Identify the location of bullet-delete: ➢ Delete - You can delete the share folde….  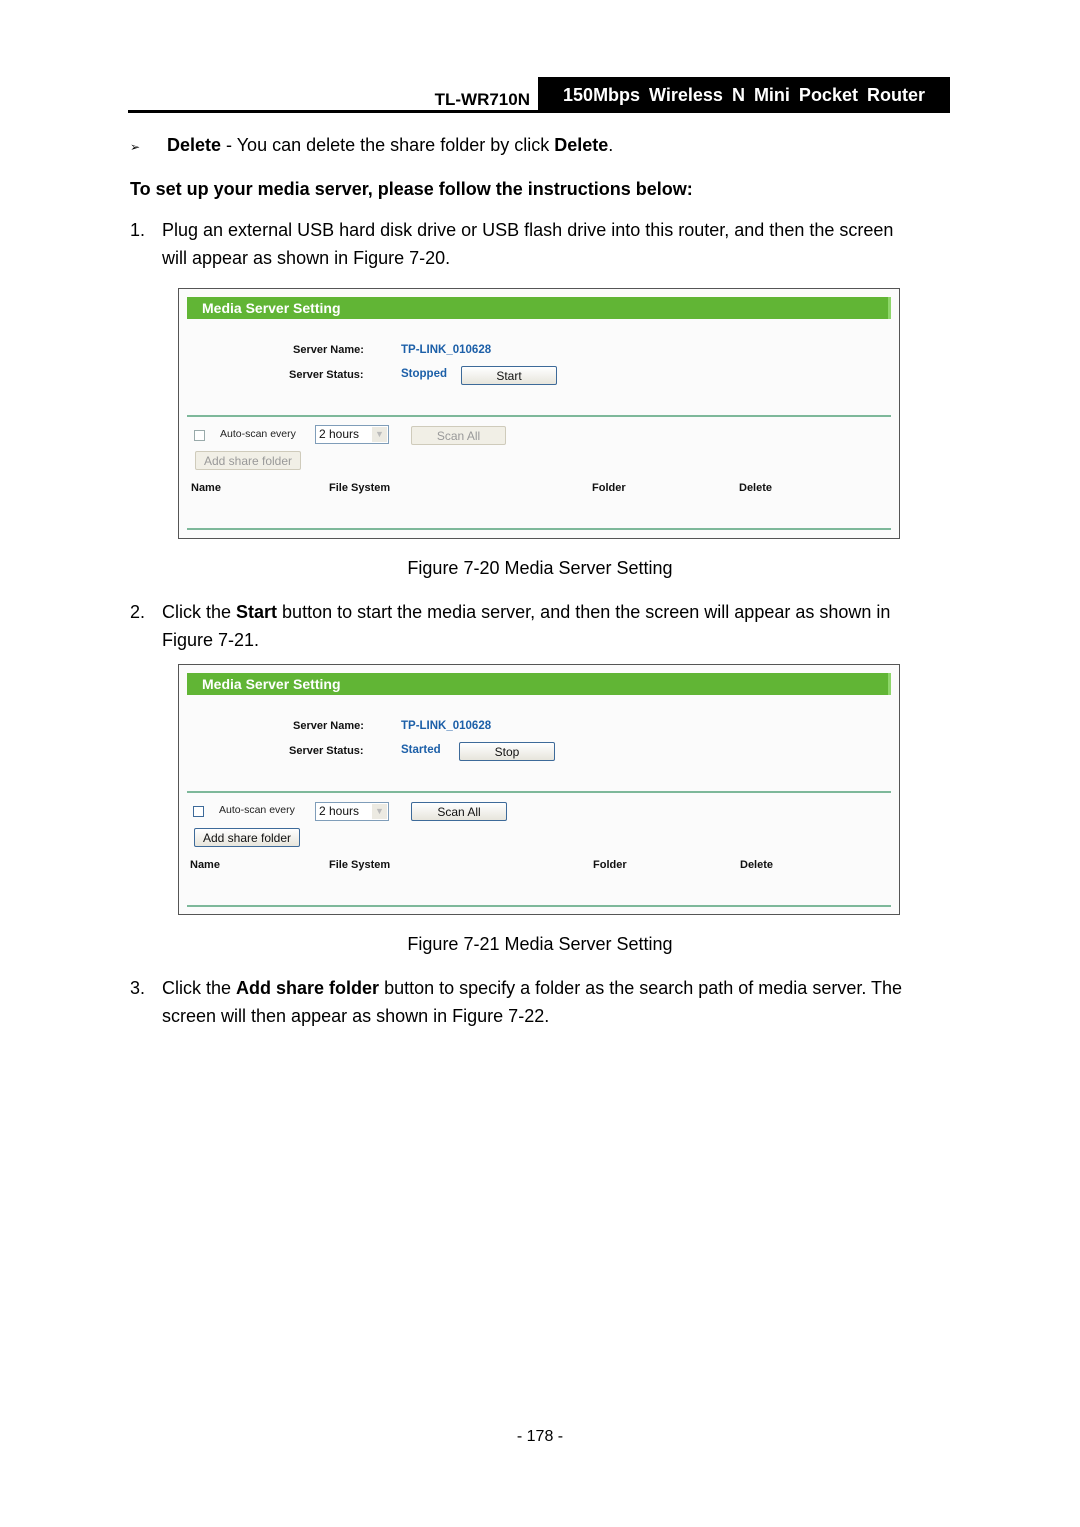
(371, 146).